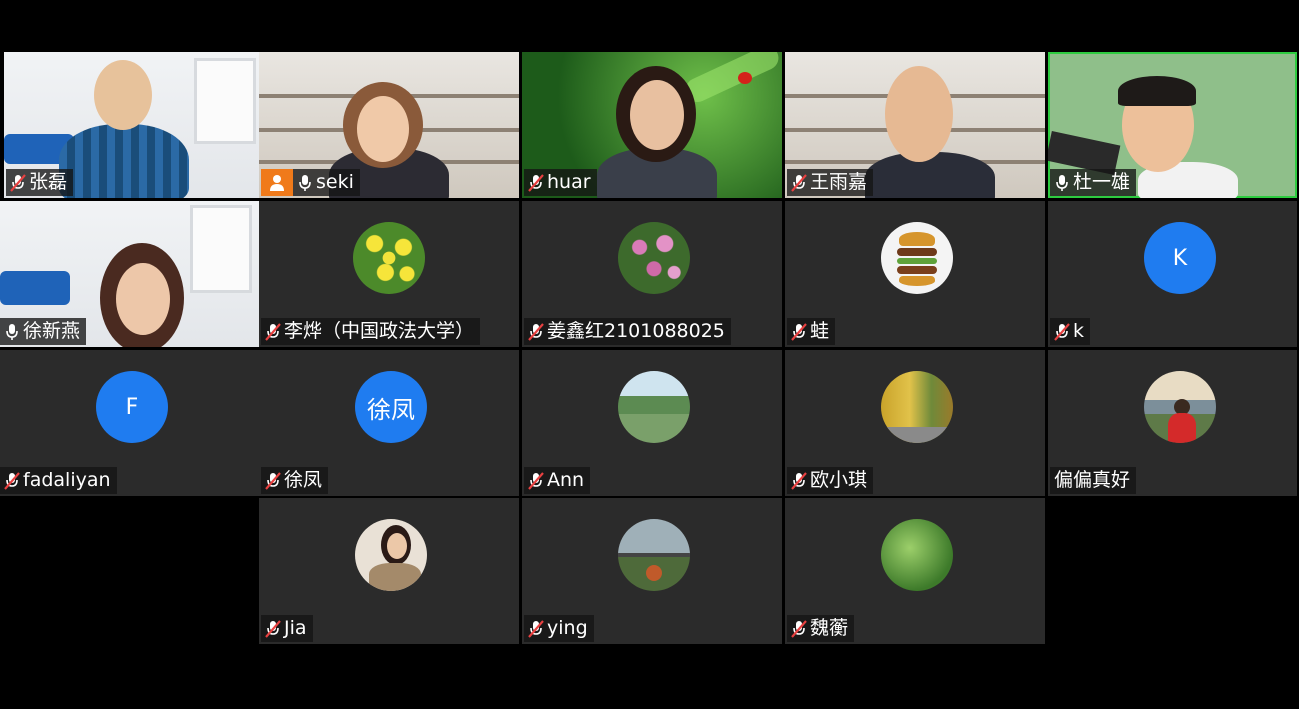 The image size is (1299, 709). What do you see at coordinates (52, 331) in the screenshot?
I see `participant-name: 徐新燕` at bounding box center [52, 331].